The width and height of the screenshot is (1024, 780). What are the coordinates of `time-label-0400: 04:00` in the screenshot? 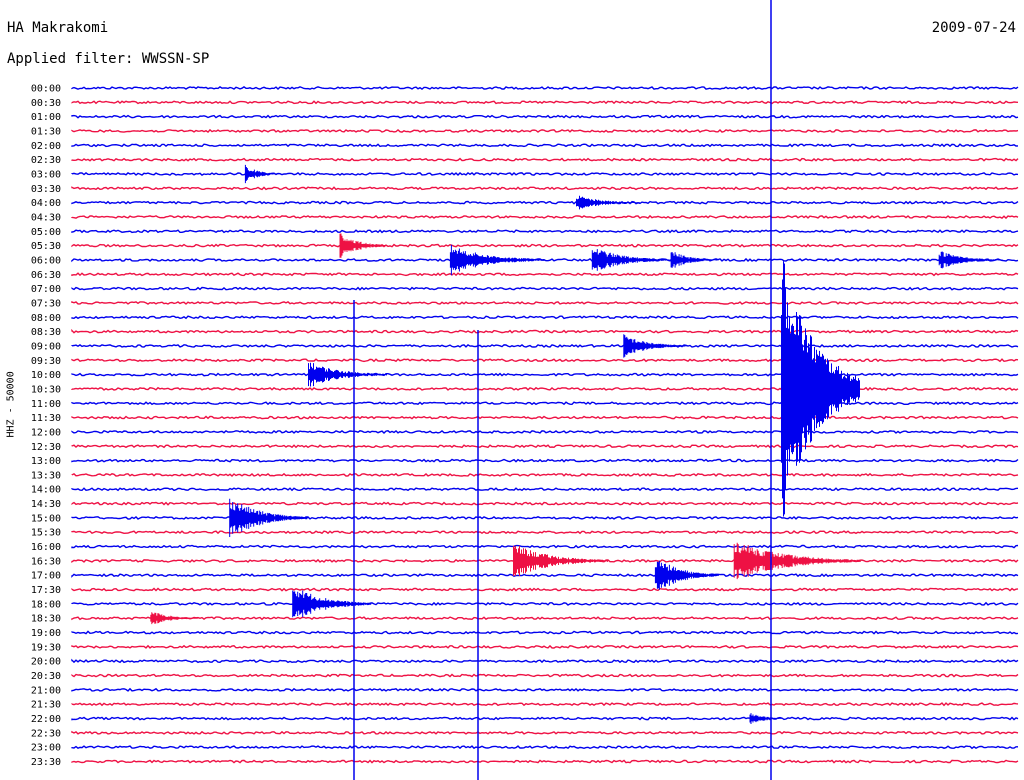 It's located at (46, 203).